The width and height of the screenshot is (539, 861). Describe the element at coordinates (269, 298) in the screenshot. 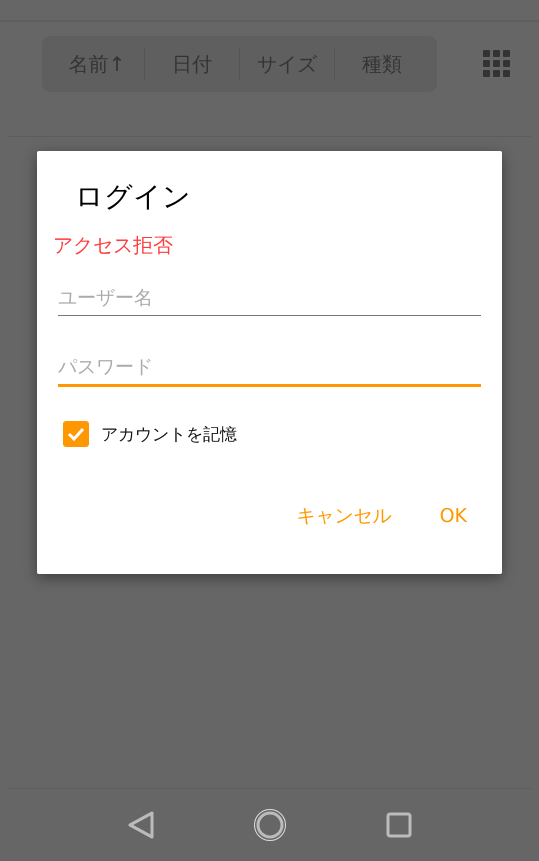

I see `input-field: ユーザー名` at that location.